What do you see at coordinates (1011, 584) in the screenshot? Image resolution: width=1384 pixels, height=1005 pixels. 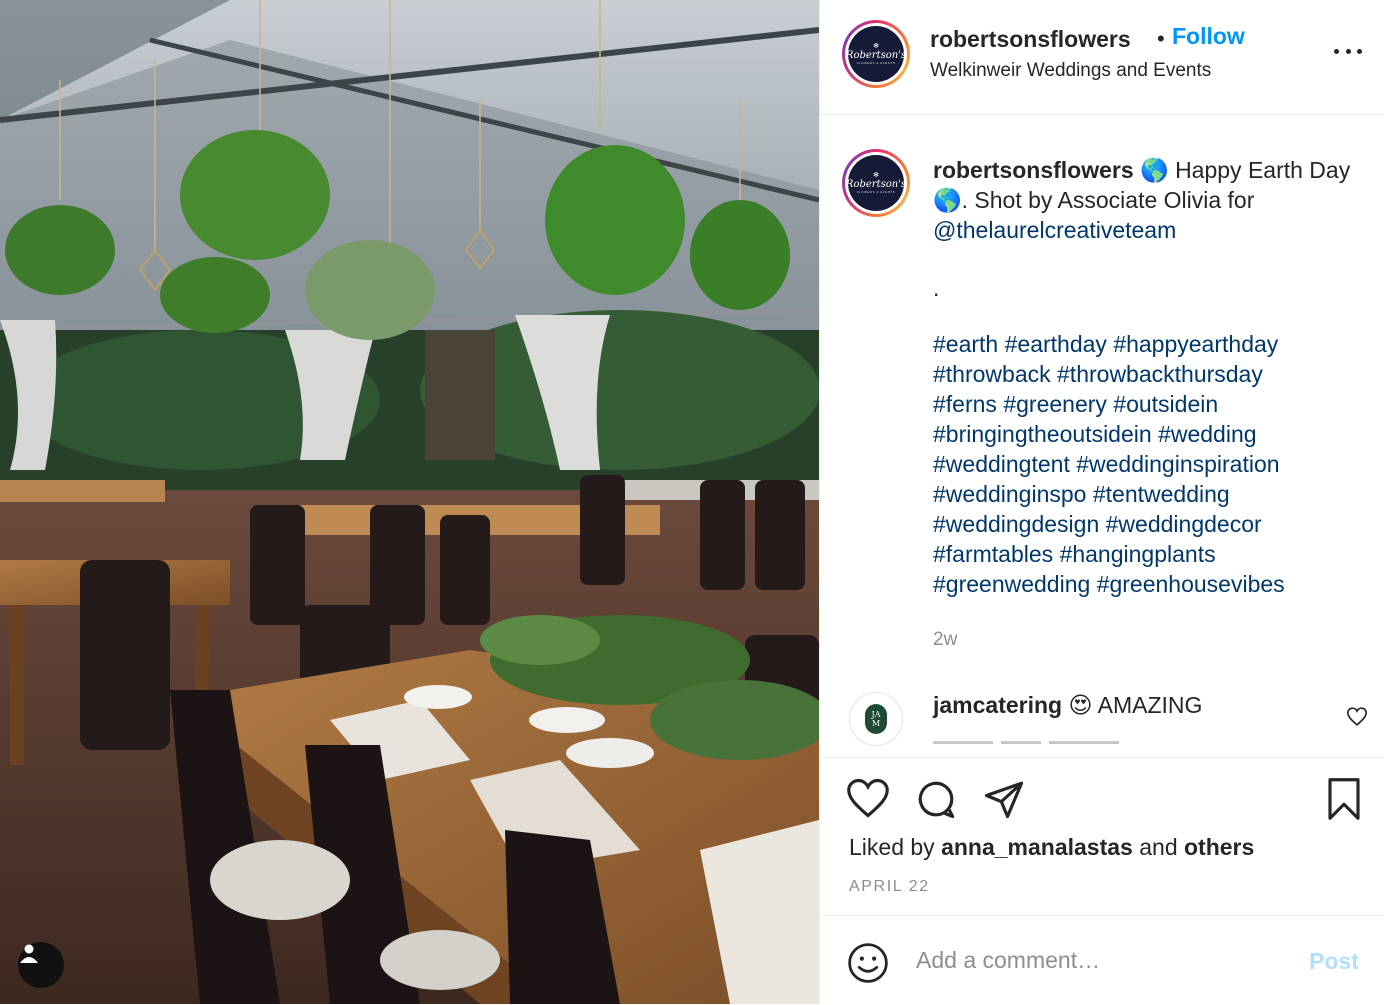 I see `hashtag: #greenwedding` at bounding box center [1011, 584].